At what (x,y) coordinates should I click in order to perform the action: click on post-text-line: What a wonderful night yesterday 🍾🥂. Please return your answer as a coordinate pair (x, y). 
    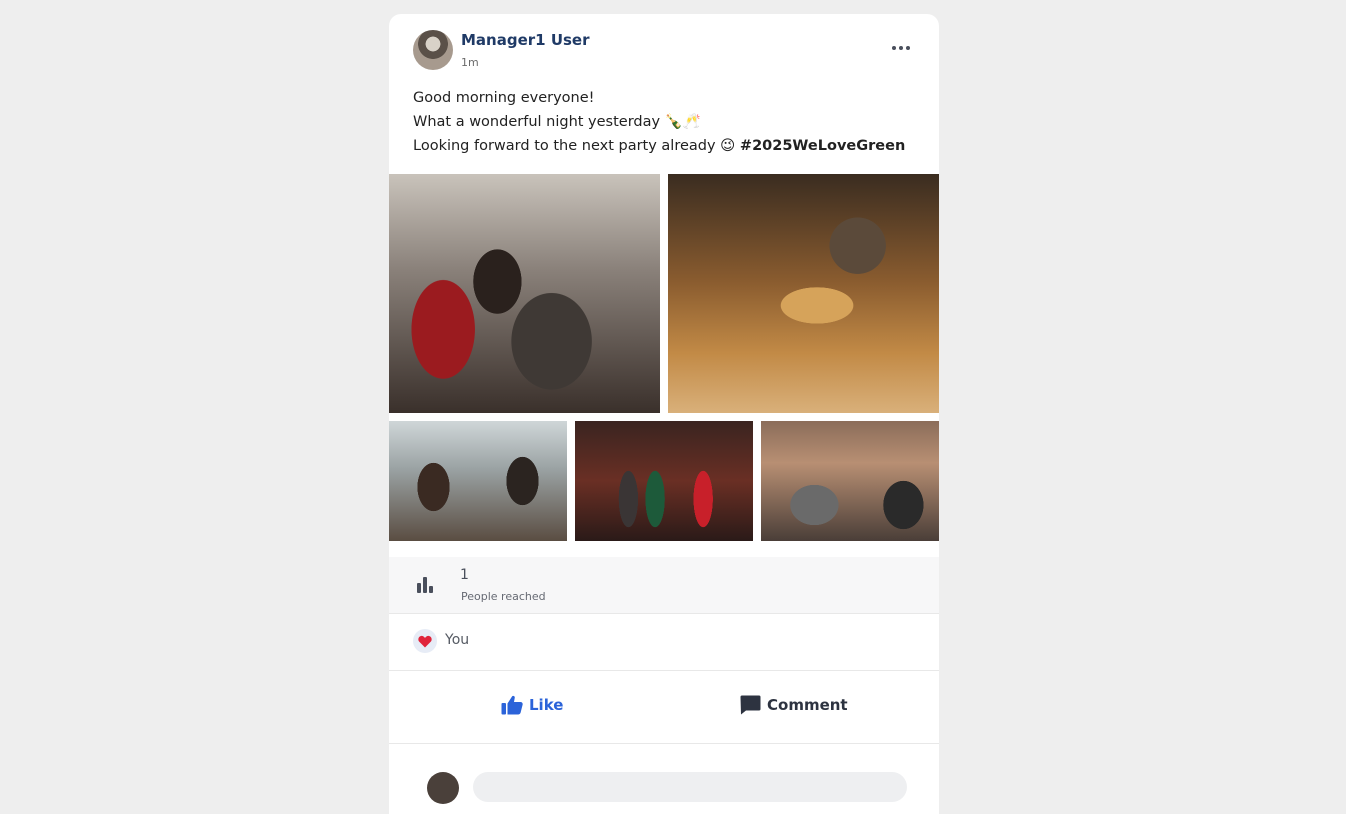
    Looking at the image, I should click on (557, 122).